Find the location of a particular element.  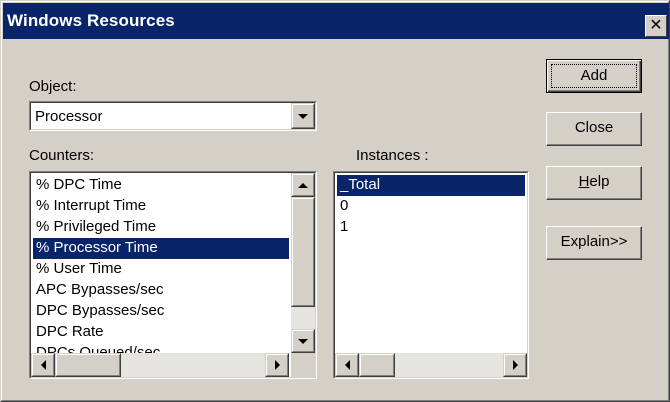

instances-scroll-left-button is located at coordinates (347, 365).